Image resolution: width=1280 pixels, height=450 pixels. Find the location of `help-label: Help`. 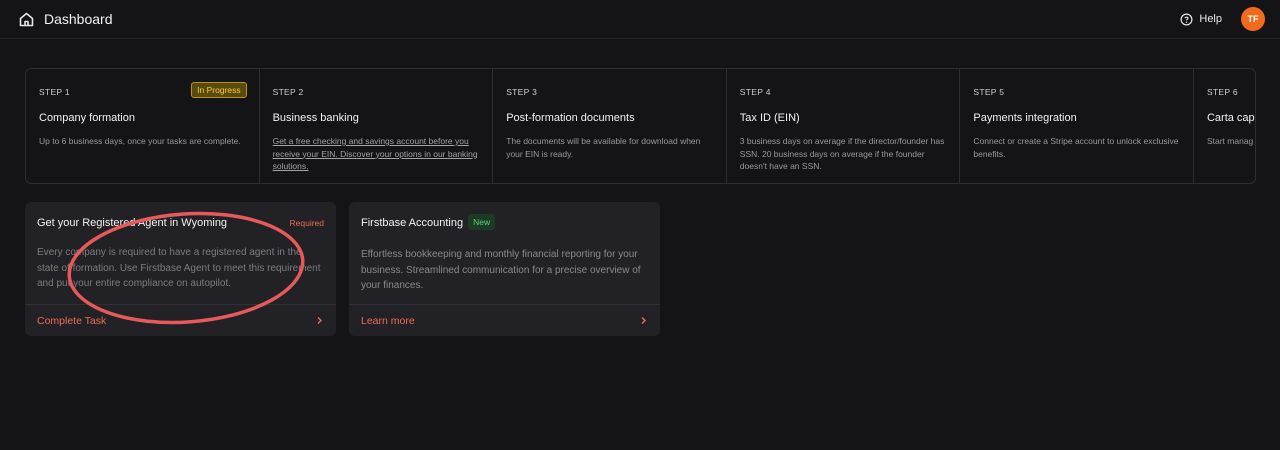

help-label: Help is located at coordinates (1210, 19).